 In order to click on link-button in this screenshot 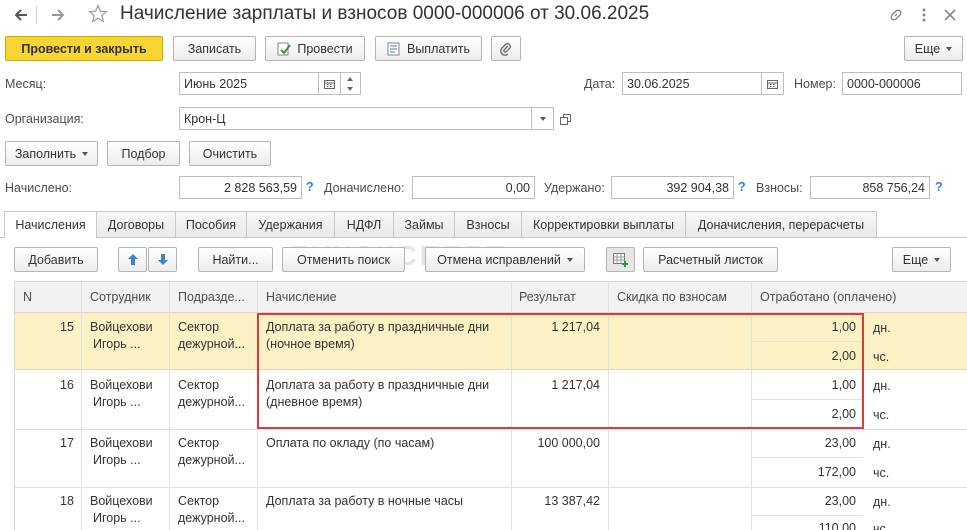, I will do `click(896, 15)`.